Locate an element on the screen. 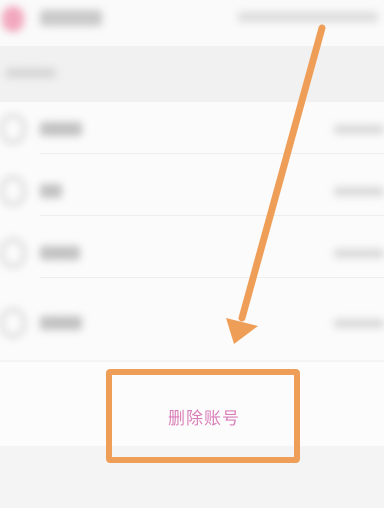 This screenshot has height=508, width=384. delete-account-button: 删除账号 is located at coordinates (204, 416).